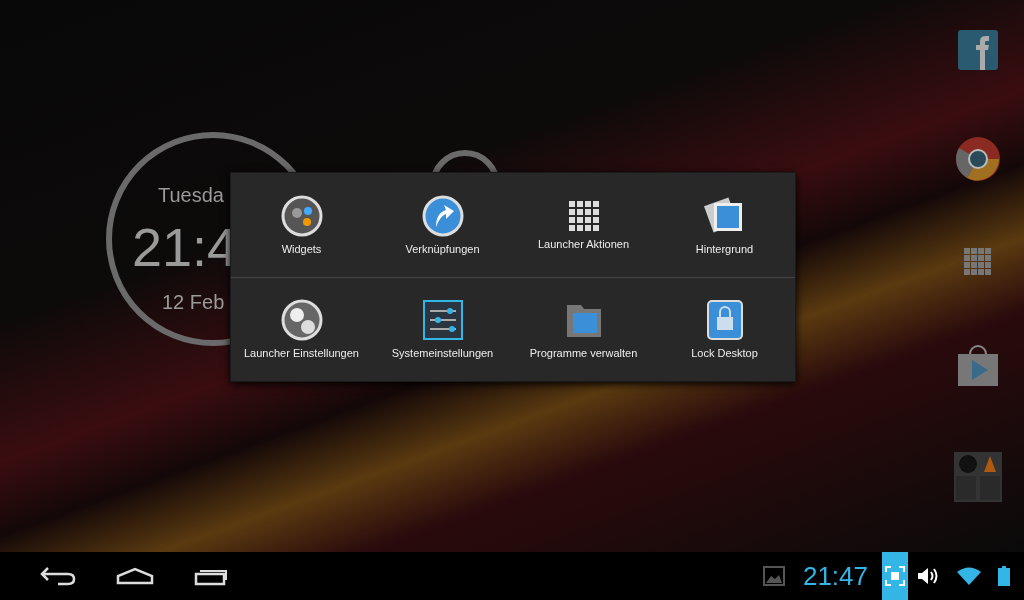 The image size is (1024, 600). I want to click on wifi-icon, so click(969, 576).